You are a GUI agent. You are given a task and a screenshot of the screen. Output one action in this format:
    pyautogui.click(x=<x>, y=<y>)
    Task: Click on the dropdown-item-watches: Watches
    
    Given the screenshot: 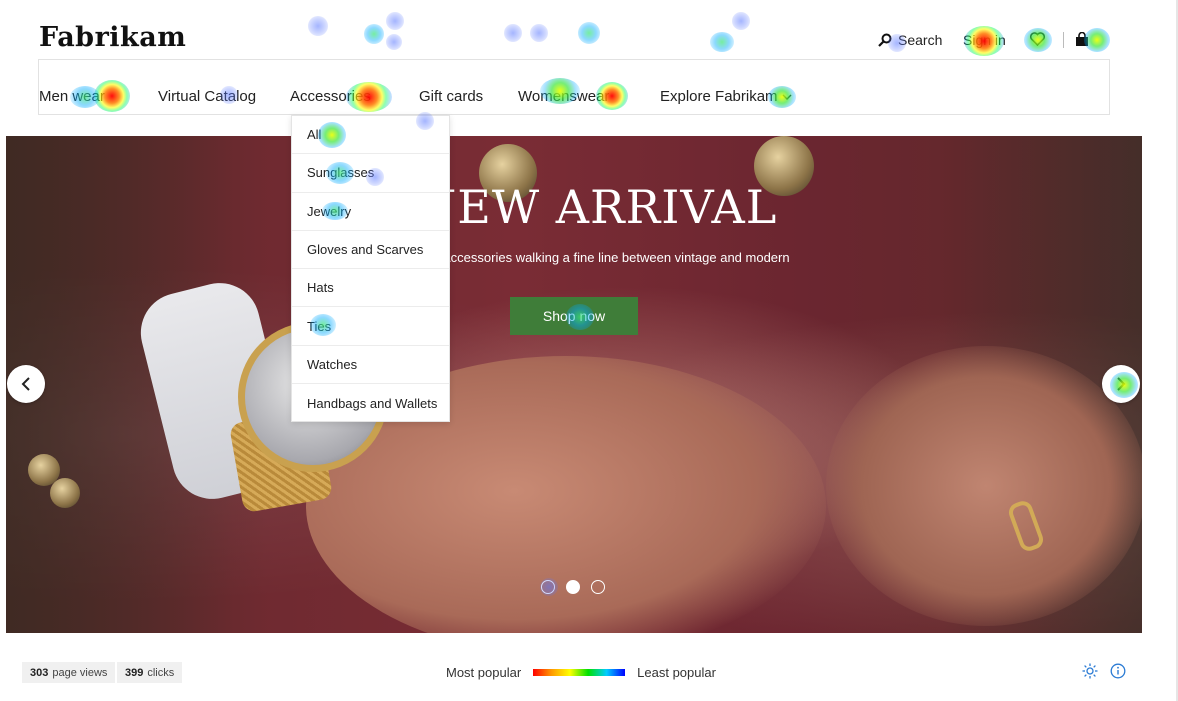 What is the action you would take?
    pyautogui.click(x=370, y=365)
    